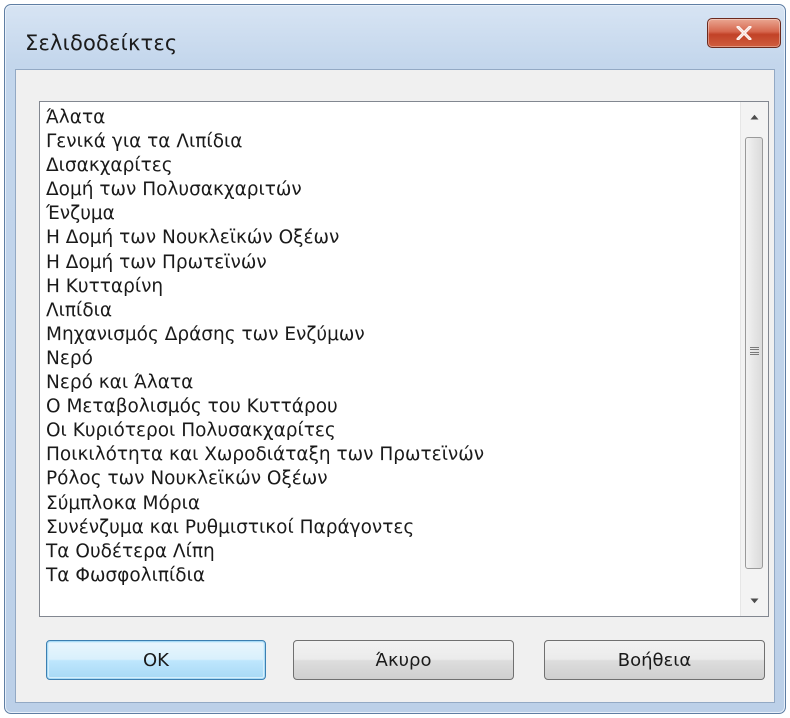 Image resolution: width=790 pixels, height=718 pixels. I want to click on scroll-up-button, so click(754, 117).